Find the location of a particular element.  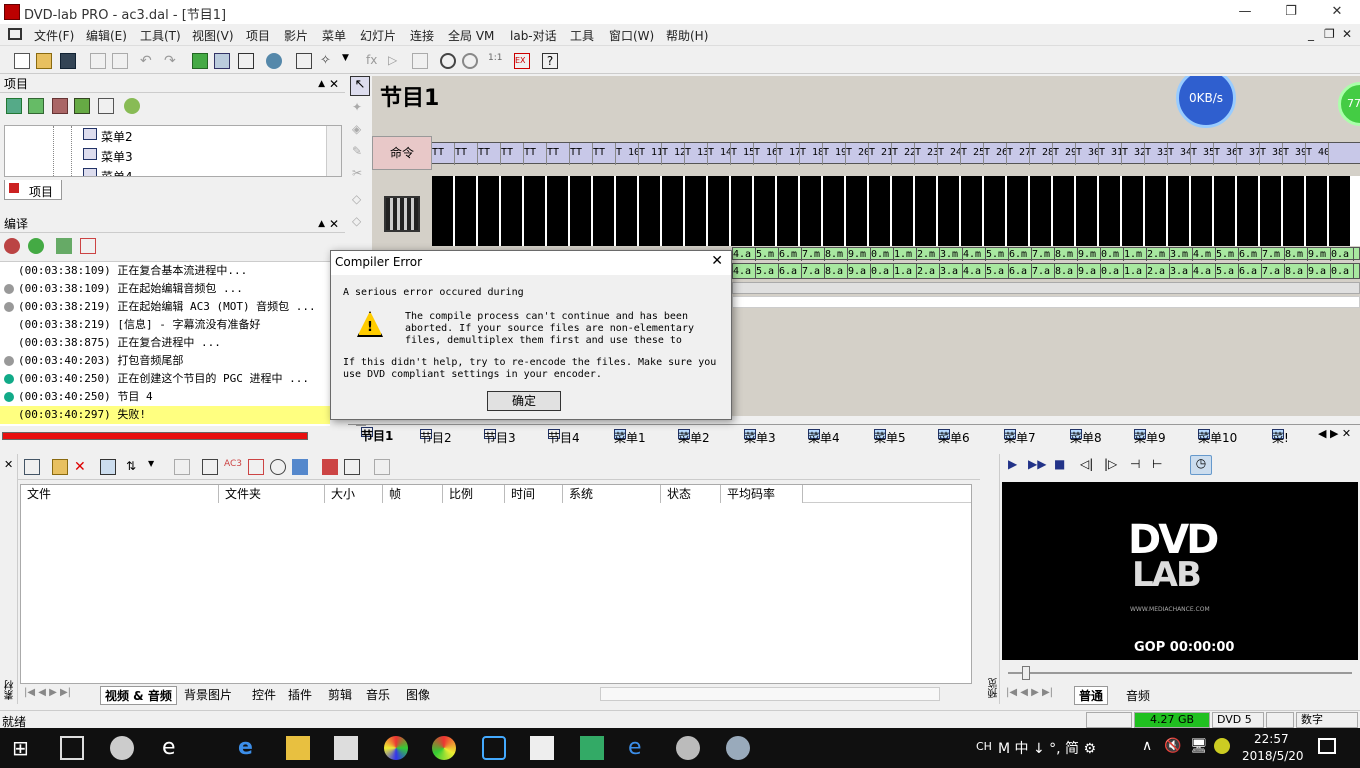

audio-clip: 1.a is located at coordinates (905, 271).